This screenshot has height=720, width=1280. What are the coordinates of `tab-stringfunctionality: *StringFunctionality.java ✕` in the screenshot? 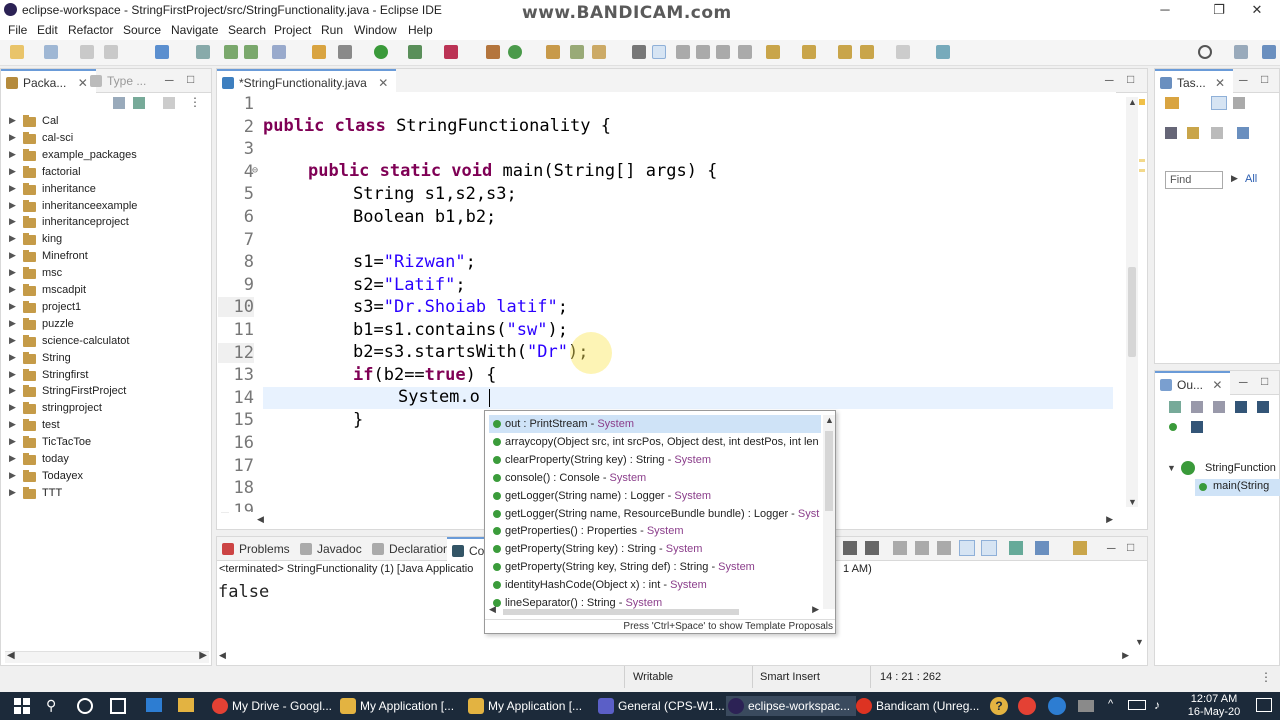 It's located at (307, 81).